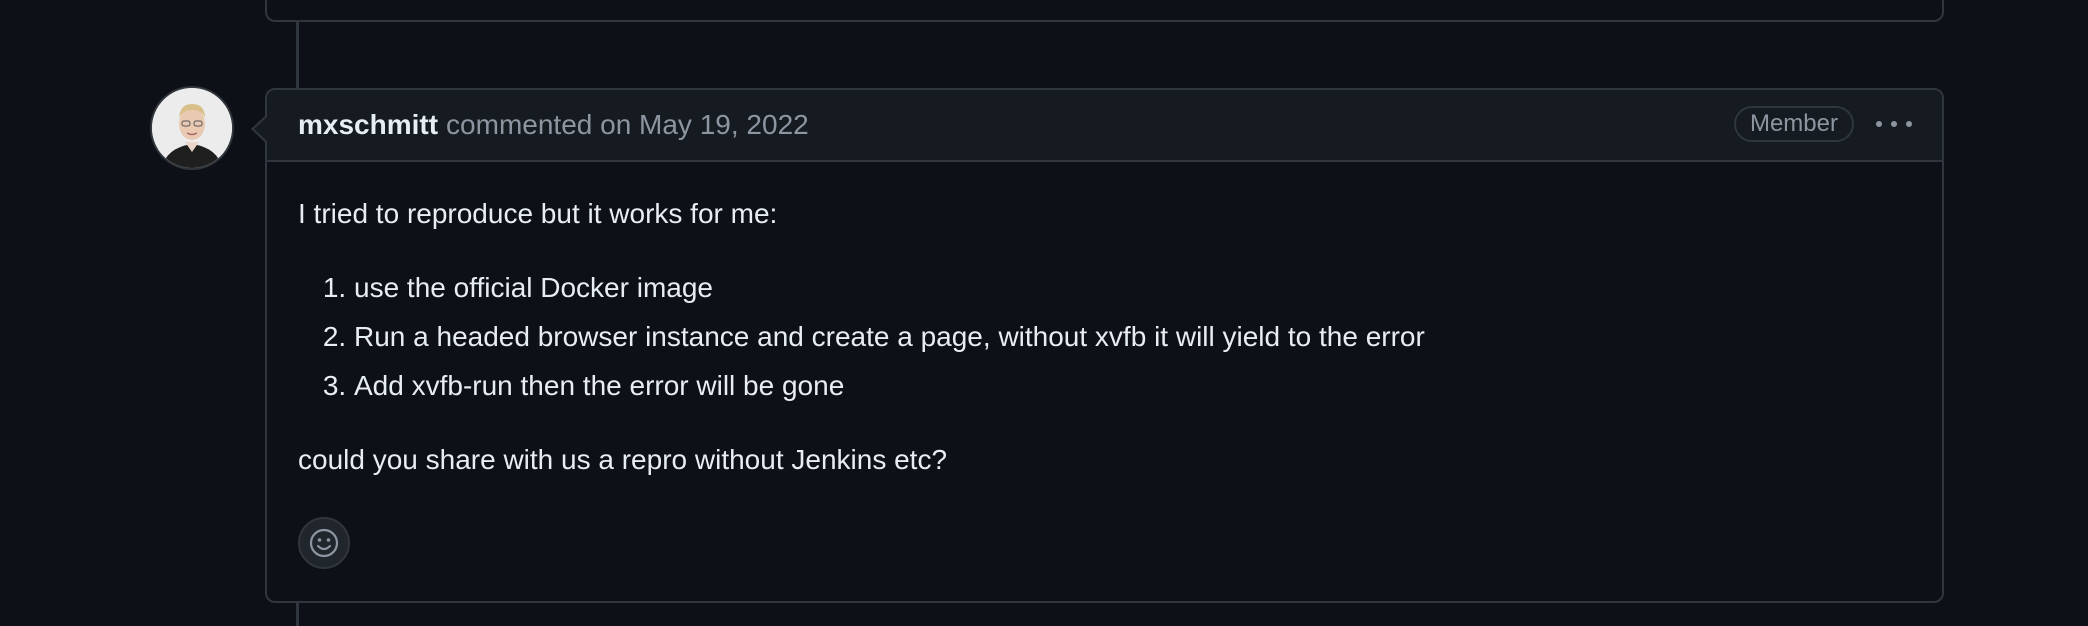 This screenshot has width=2088, height=626. What do you see at coordinates (1132, 288) in the screenshot?
I see `list-item: use the official Docker image` at bounding box center [1132, 288].